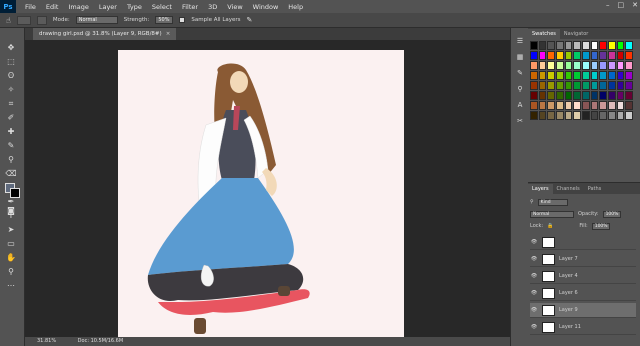 This screenshot has height=346, width=640. What do you see at coordinates (583, 259) in the screenshot?
I see `layer-row: 👁 Layer 7` at bounding box center [583, 259].